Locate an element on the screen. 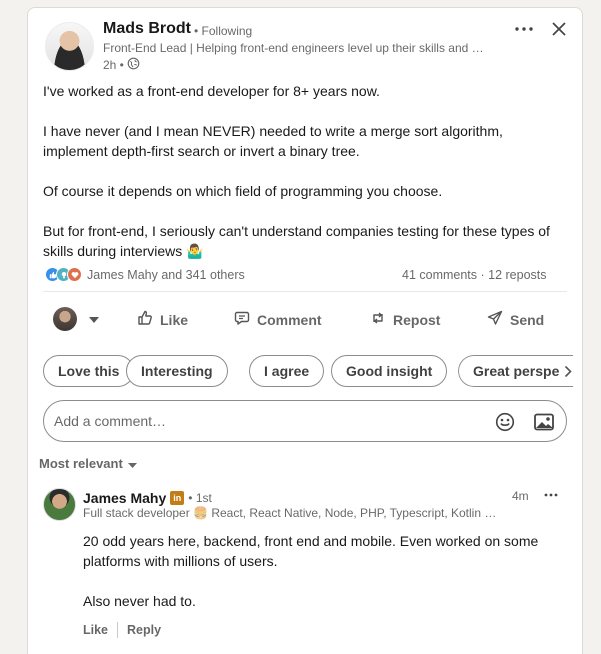 This screenshot has height=654, width=601. image-icon is located at coordinates (544, 422).